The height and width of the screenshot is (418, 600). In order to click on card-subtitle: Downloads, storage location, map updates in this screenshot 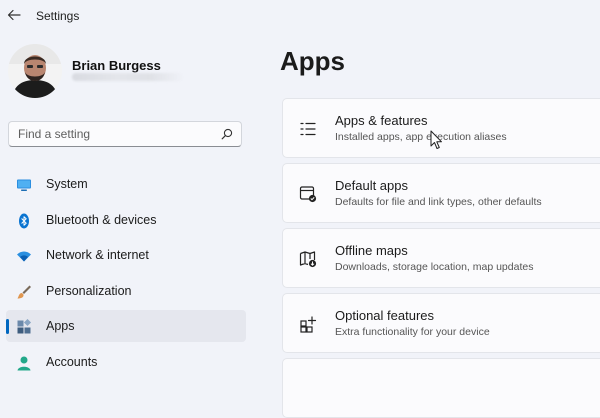, I will do `click(434, 267)`.